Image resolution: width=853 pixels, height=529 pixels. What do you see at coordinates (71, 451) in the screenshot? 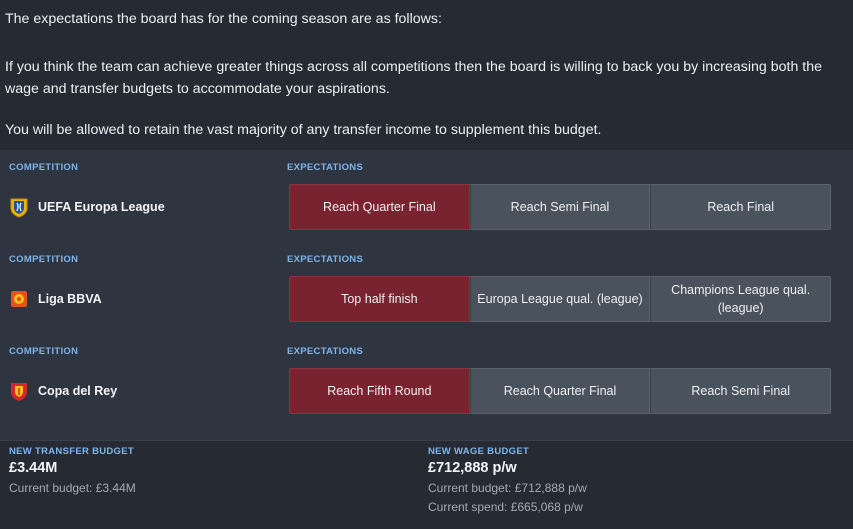
I see `transfer-budget-label: NEW TRANSFER BUDGET` at bounding box center [71, 451].